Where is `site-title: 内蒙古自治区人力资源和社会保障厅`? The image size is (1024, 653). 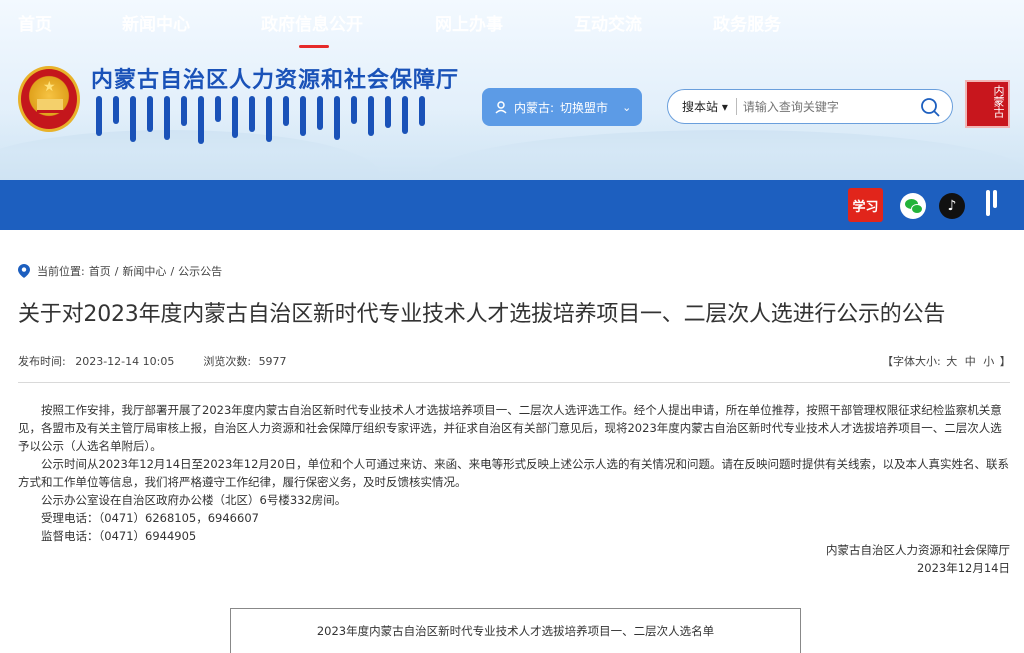 site-title: 内蒙古自治区人力资源和社会保障厅 is located at coordinates (275, 78).